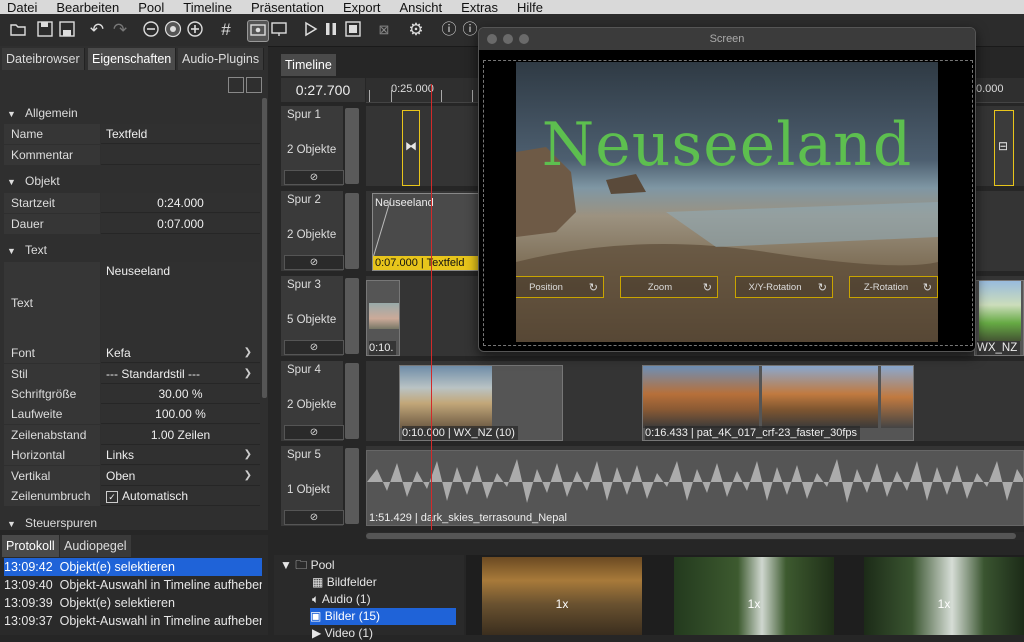  I want to click on prop-vertikal-select: Oben ❯, so click(180, 476).